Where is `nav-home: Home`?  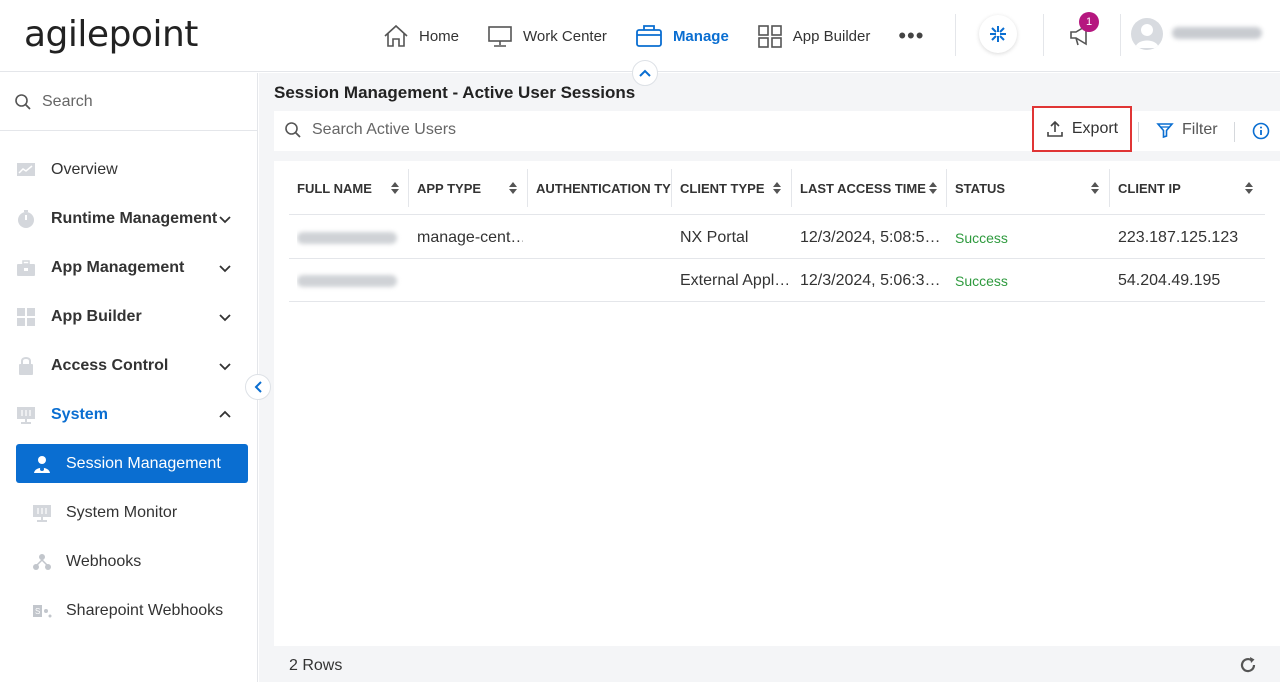
nav-home: Home is located at coordinates (421, 36).